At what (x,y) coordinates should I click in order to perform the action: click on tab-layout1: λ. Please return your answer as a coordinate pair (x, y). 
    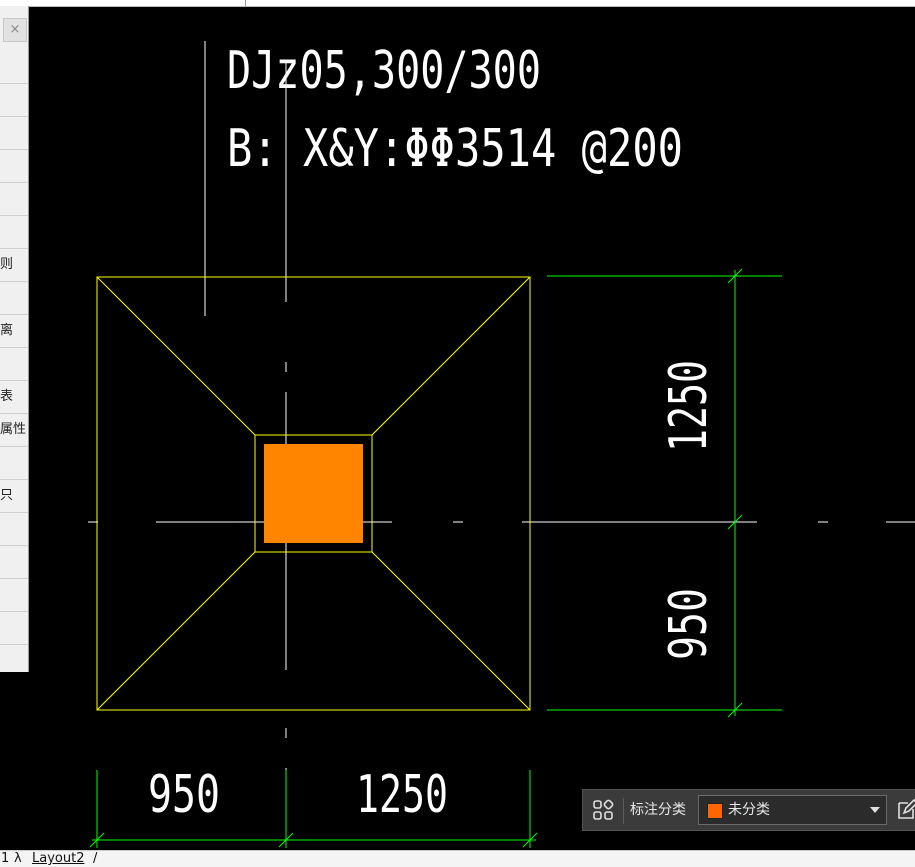
    Looking at the image, I should click on (18, 859).